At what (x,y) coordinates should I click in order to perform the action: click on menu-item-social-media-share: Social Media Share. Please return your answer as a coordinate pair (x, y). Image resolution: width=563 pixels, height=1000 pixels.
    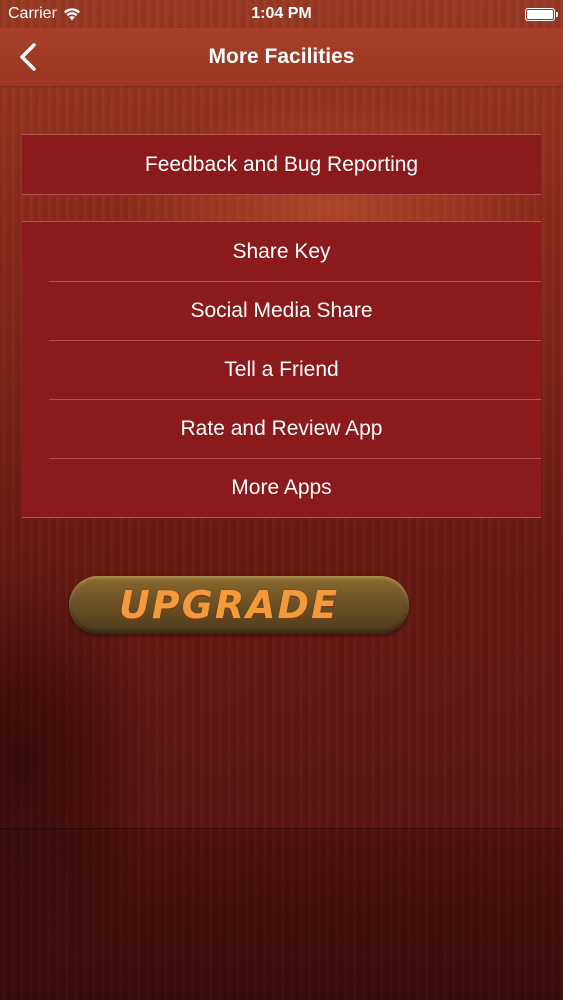
    Looking at the image, I should click on (281, 310).